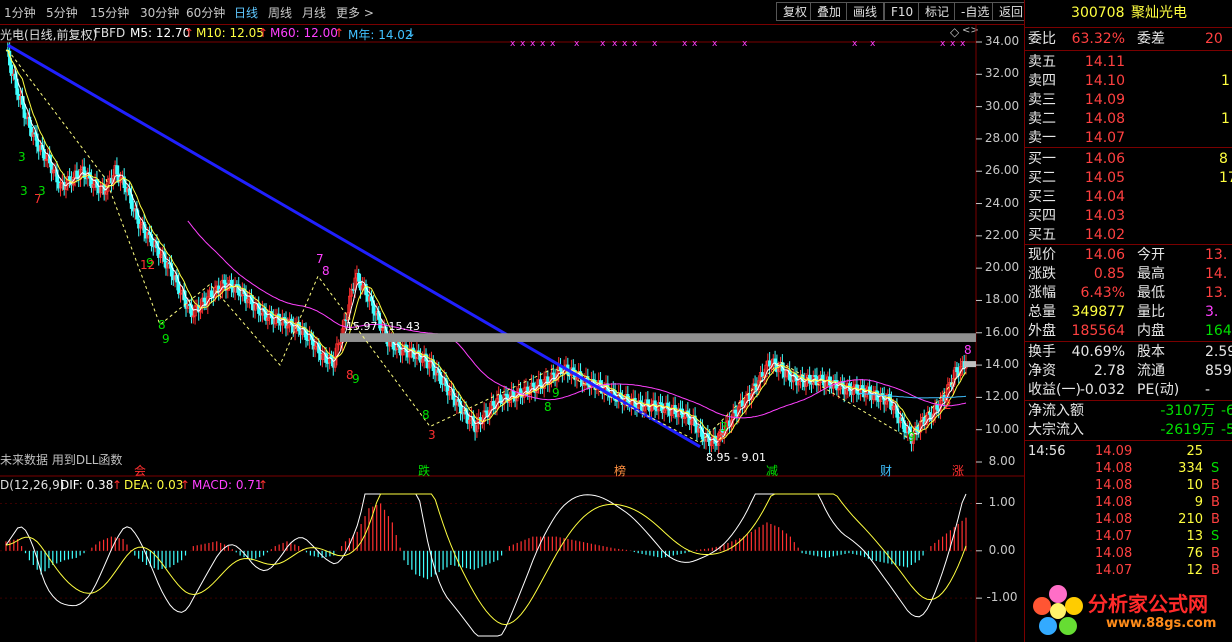 Image resolution: width=1232 pixels, height=642 pixels. What do you see at coordinates (1002, 549) in the screenshot?
I see `macd-tick-label: 0.00` at bounding box center [1002, 549].